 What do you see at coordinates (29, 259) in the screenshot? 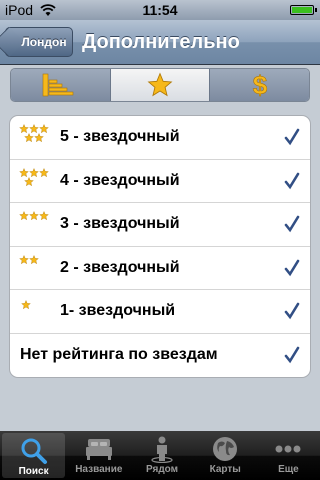
I see `two-stars-icon` at bounding box center [29, 259].